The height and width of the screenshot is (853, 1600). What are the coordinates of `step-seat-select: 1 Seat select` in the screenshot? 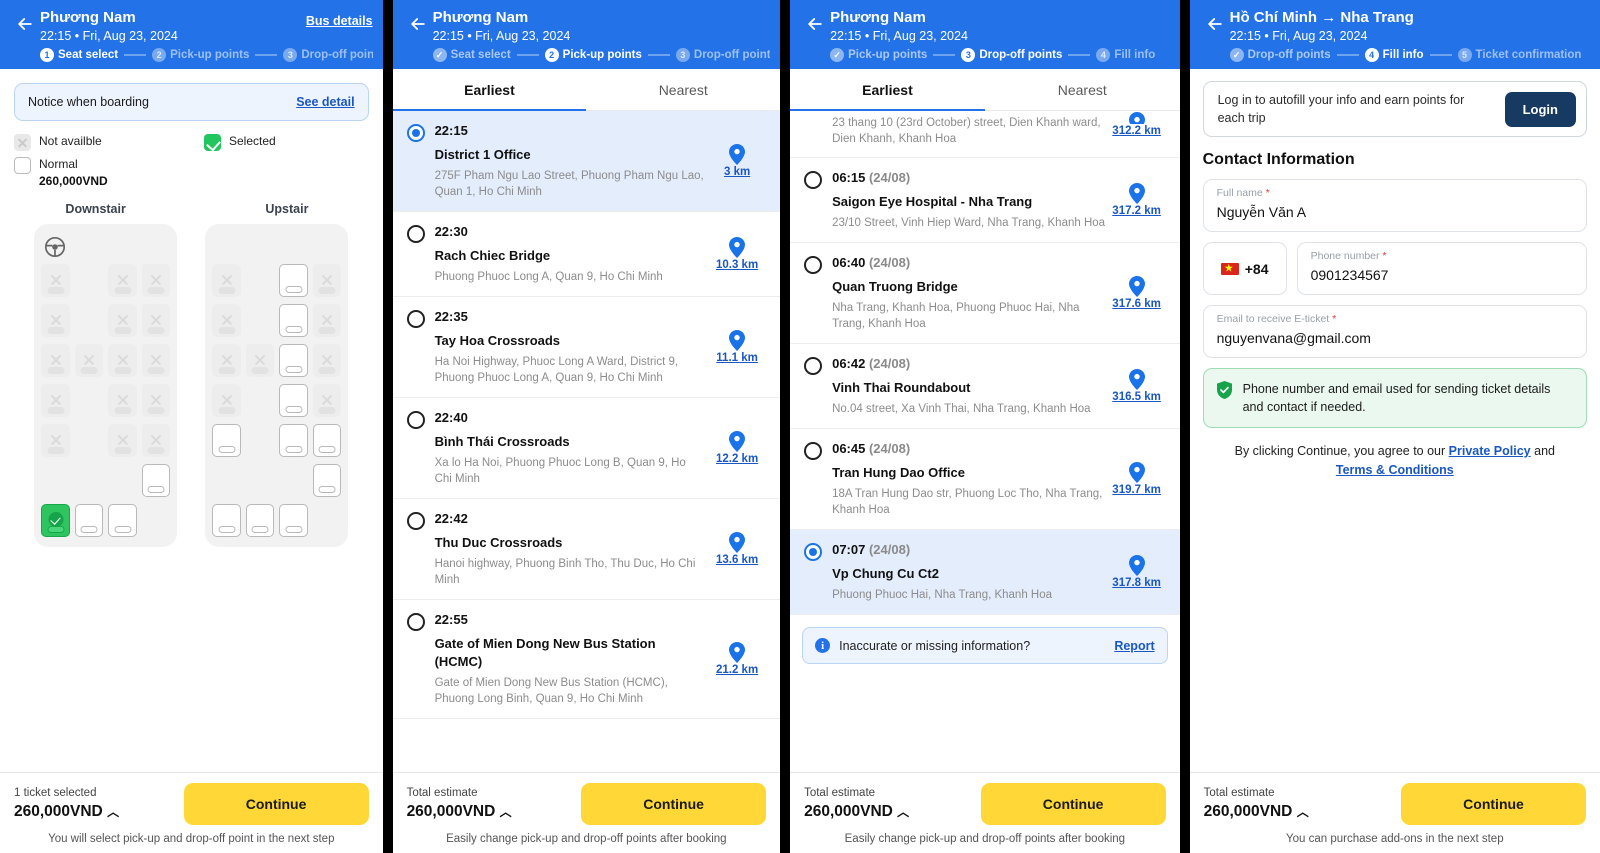 It's located at (79, 55).